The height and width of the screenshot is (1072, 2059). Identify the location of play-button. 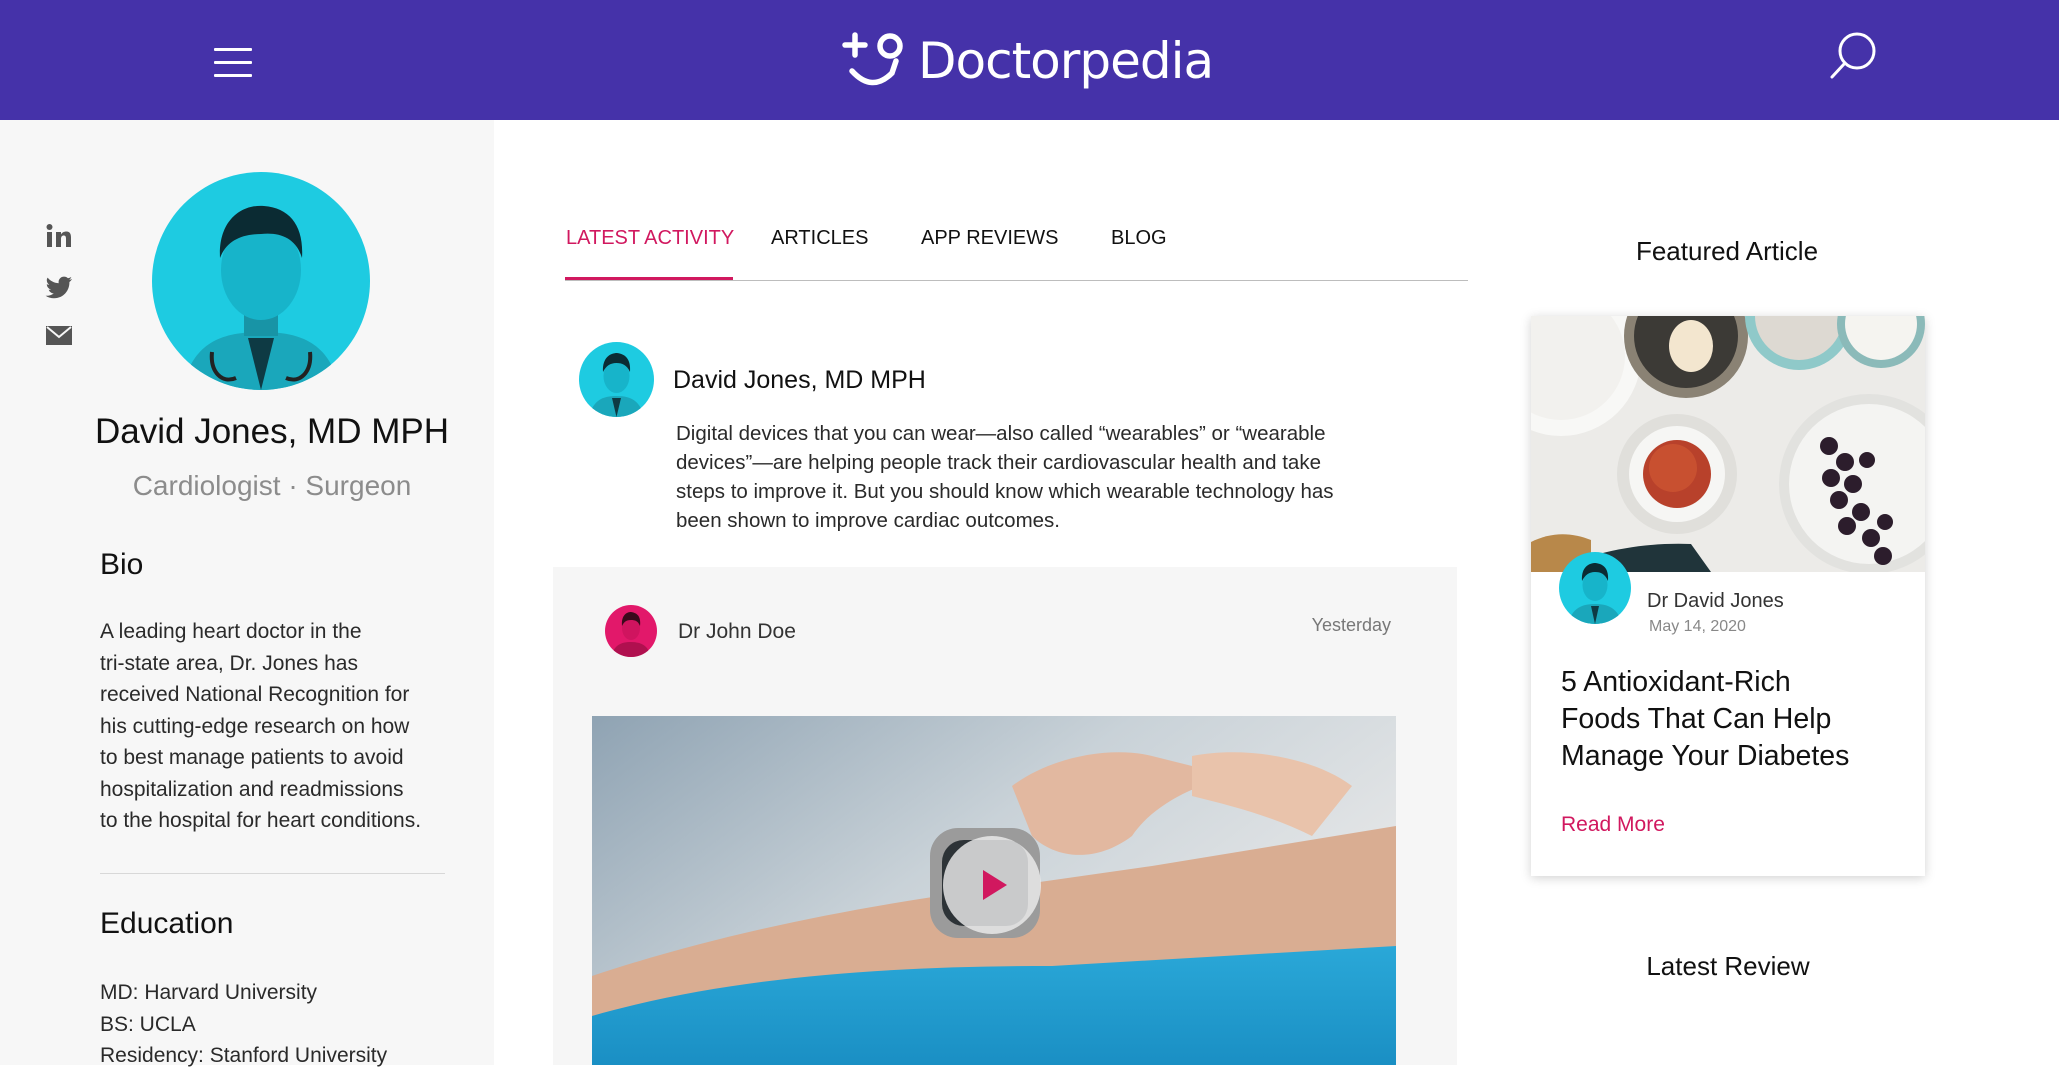
(992, 885).